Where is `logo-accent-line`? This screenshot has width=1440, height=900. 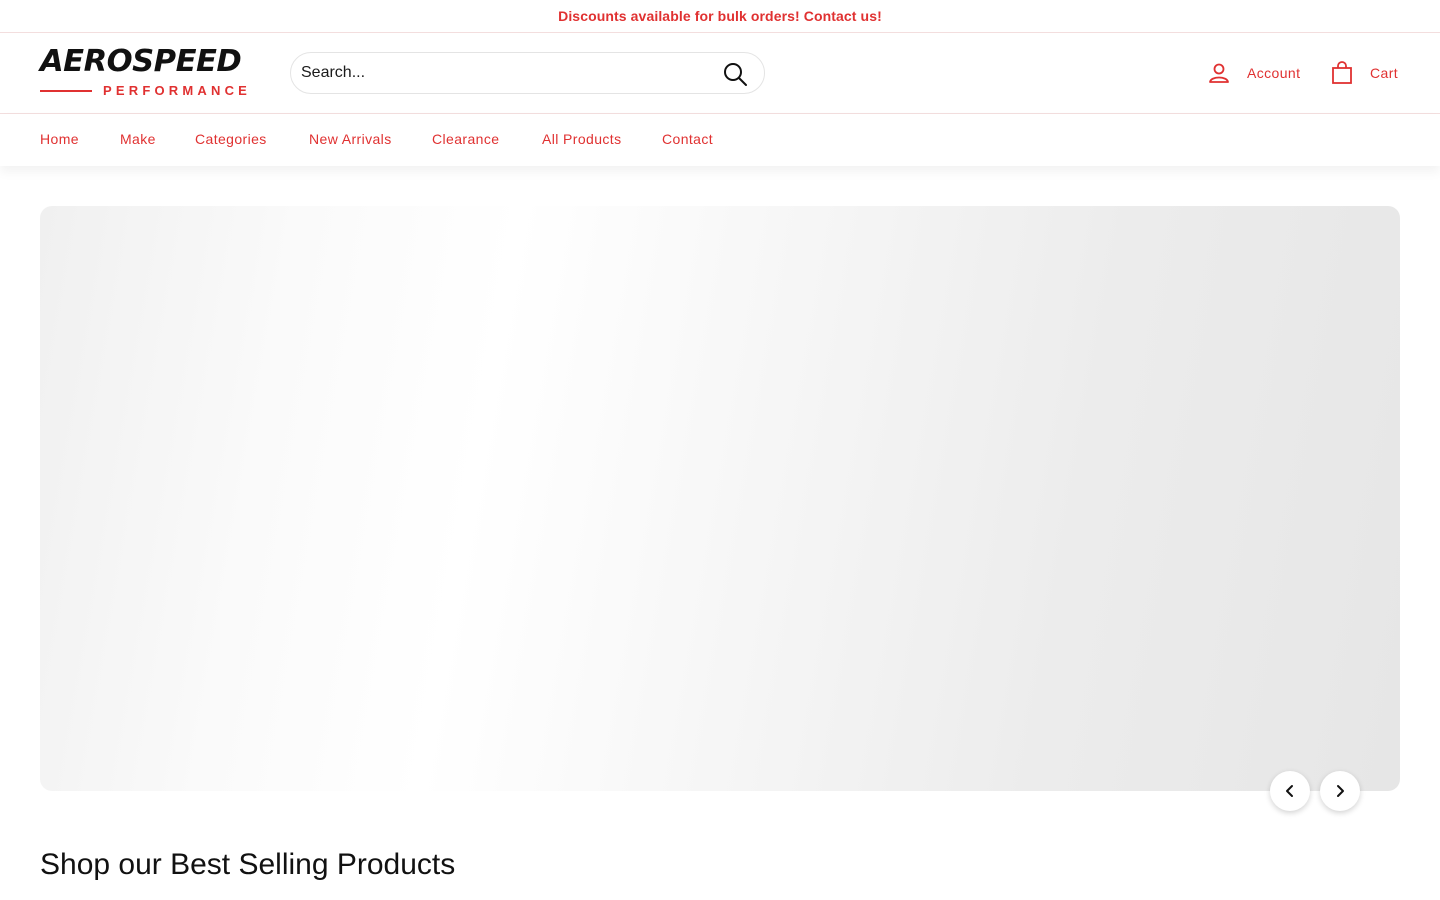 logo-accent-line is located at coordinates (66, 91).